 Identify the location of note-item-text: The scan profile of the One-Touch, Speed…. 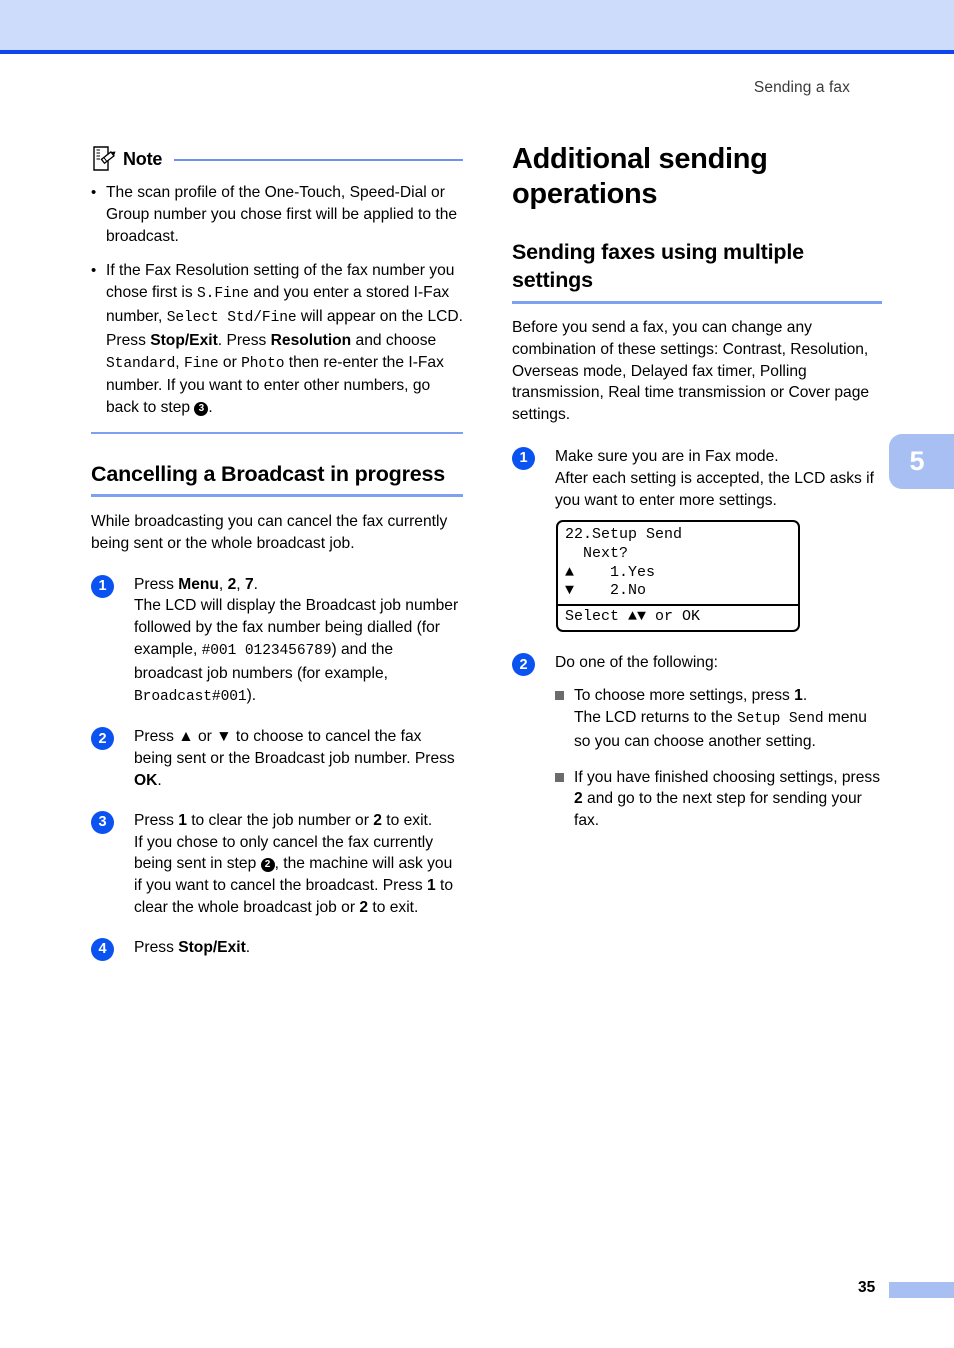
(282, 214).